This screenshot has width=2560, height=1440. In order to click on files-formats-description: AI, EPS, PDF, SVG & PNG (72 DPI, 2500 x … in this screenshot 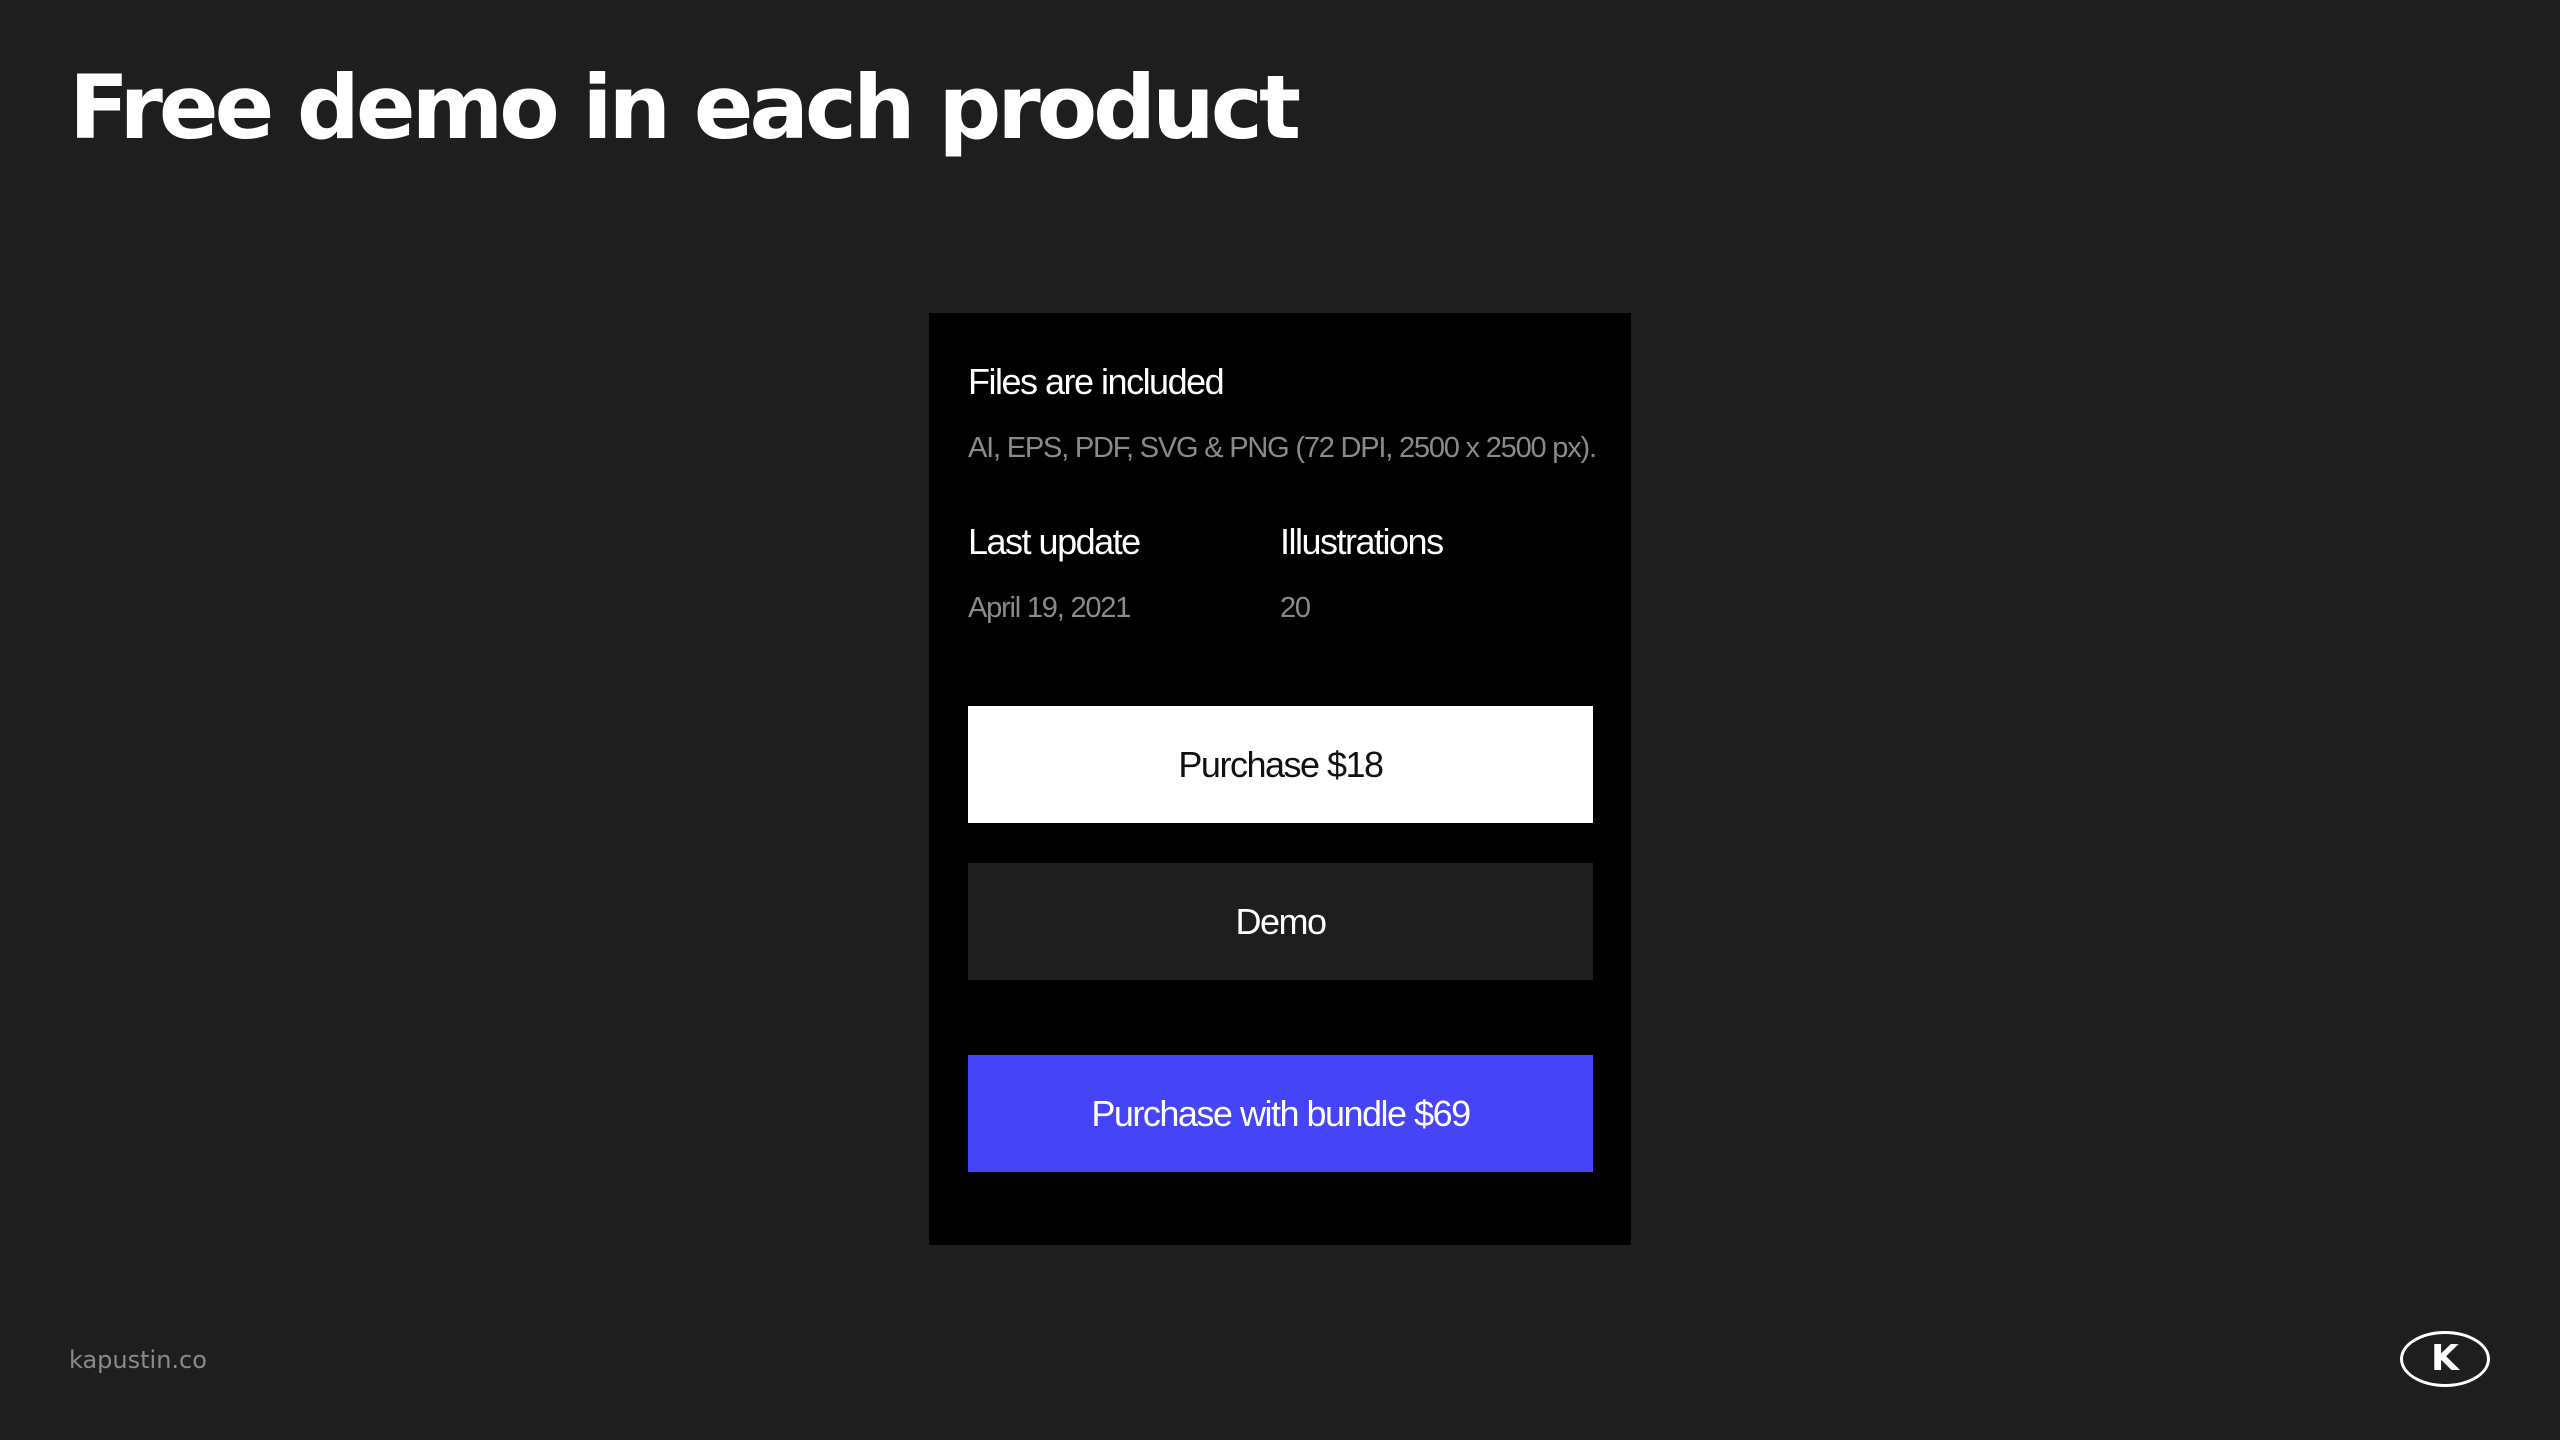, I will do `click(1282, 448)`.